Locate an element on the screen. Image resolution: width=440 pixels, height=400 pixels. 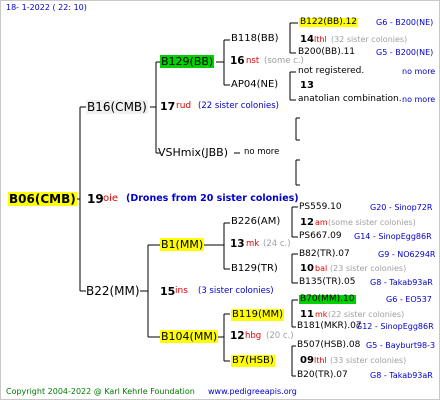
queen-number-b226am: 12 is located at coordinates (307, 222).